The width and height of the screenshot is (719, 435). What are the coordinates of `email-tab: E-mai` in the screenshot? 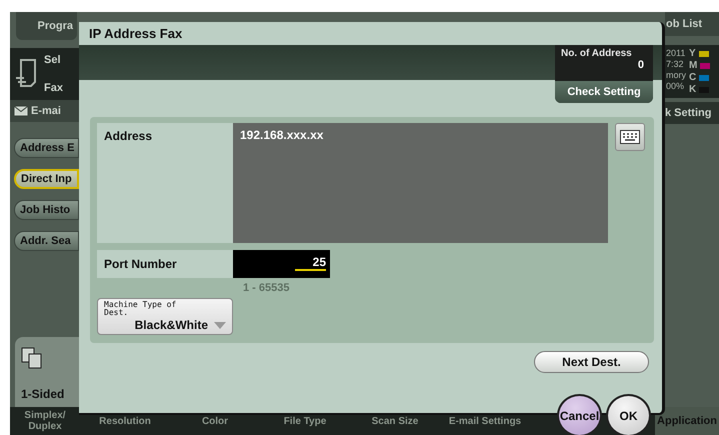 It's located at (44, 111).